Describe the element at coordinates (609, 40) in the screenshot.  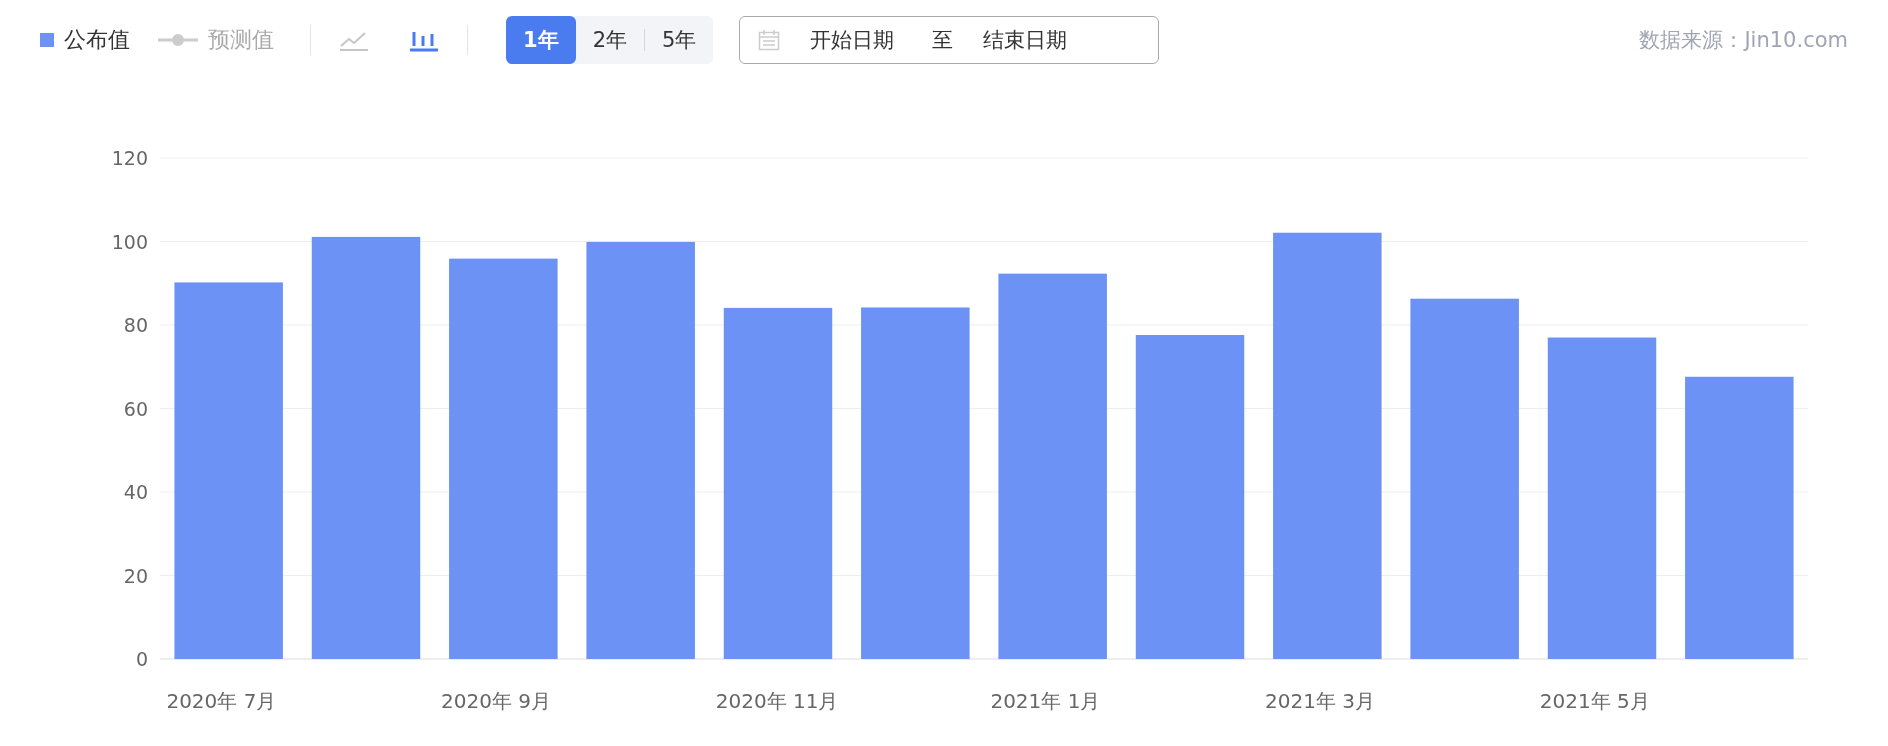
I see `range-tab: 2年` at that location.